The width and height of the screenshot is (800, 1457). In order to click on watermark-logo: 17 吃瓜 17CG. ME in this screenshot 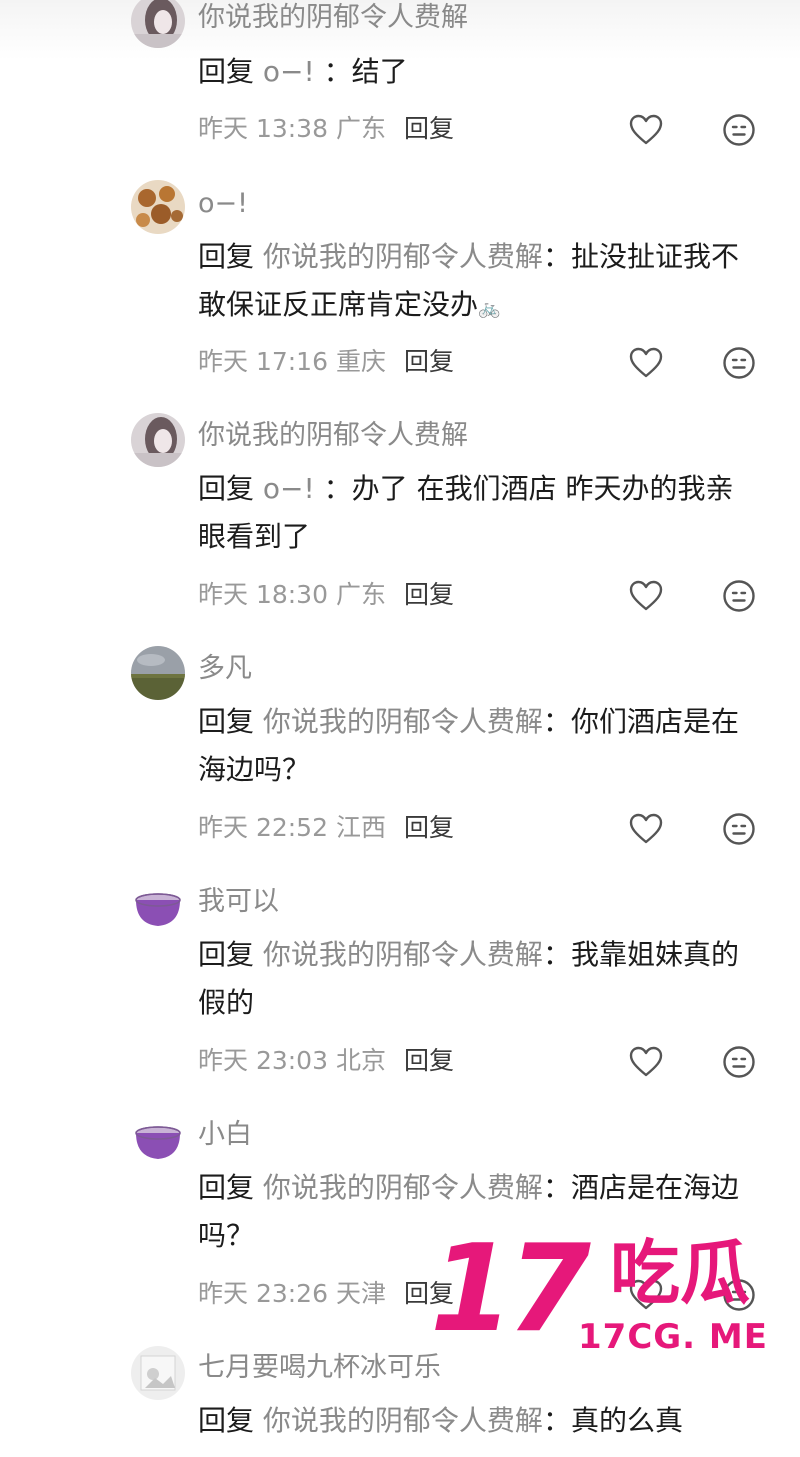, I will do `click(615, 1295)`.